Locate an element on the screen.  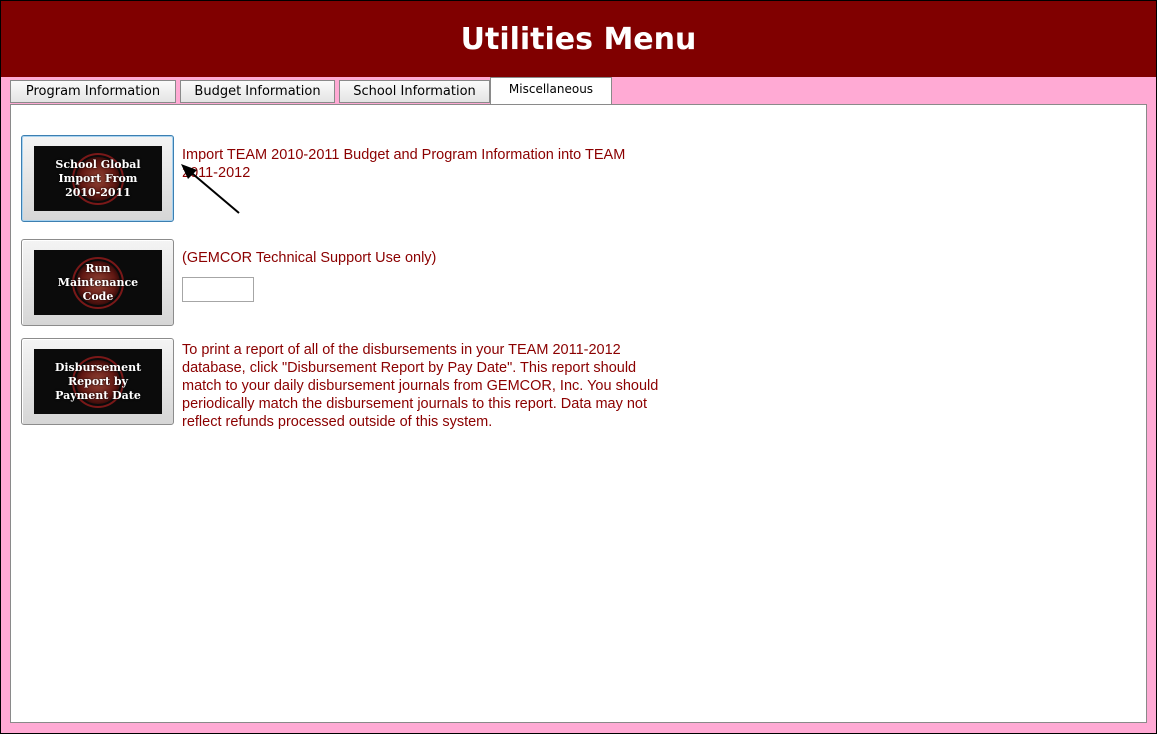
button-face: School Global Import From 2010-2011 is located at coordinates (98, 178).